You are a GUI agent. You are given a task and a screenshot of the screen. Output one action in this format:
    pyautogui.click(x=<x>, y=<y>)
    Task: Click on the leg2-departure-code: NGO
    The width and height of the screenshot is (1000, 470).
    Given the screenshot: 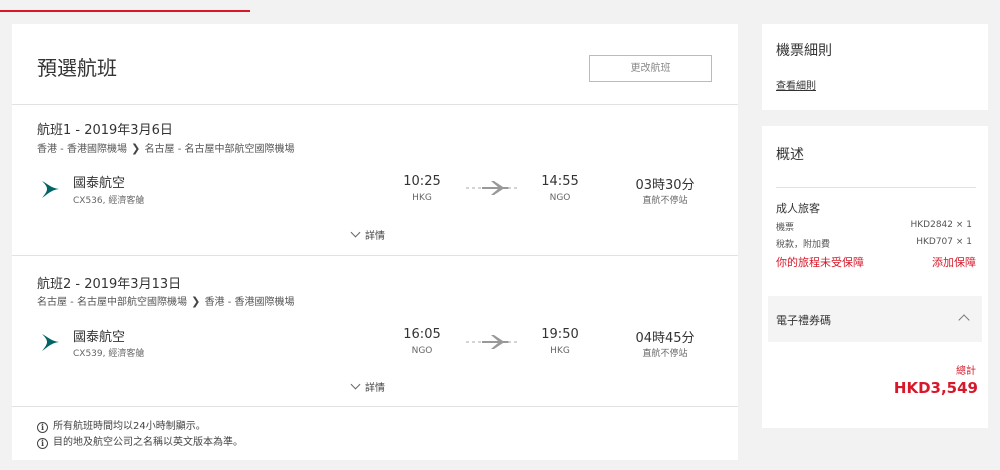 What is the action you would take?
    pyautogui.click(x=422, y=351)
    